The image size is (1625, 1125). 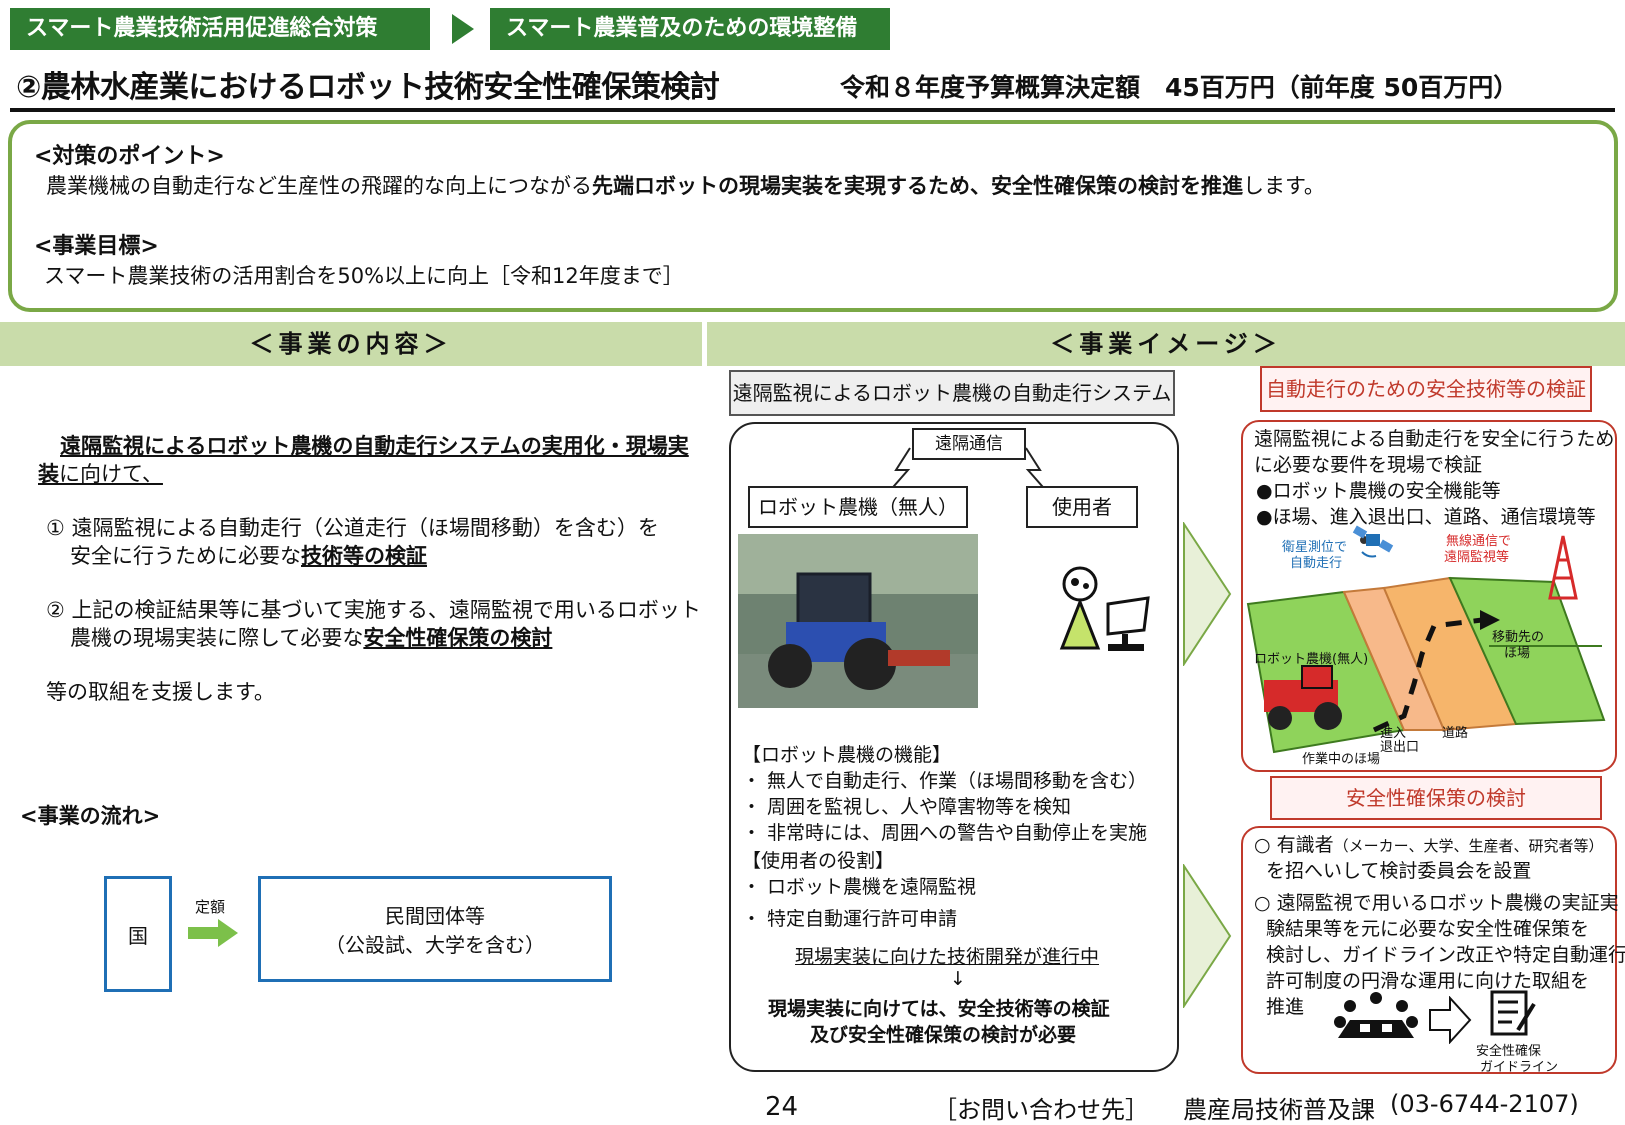 What do you see at coordinates (690, 29) in the screenshot?
I see `subcategory-tag: スマート農業普及のための環境整備` at bounding box center [690, 29].